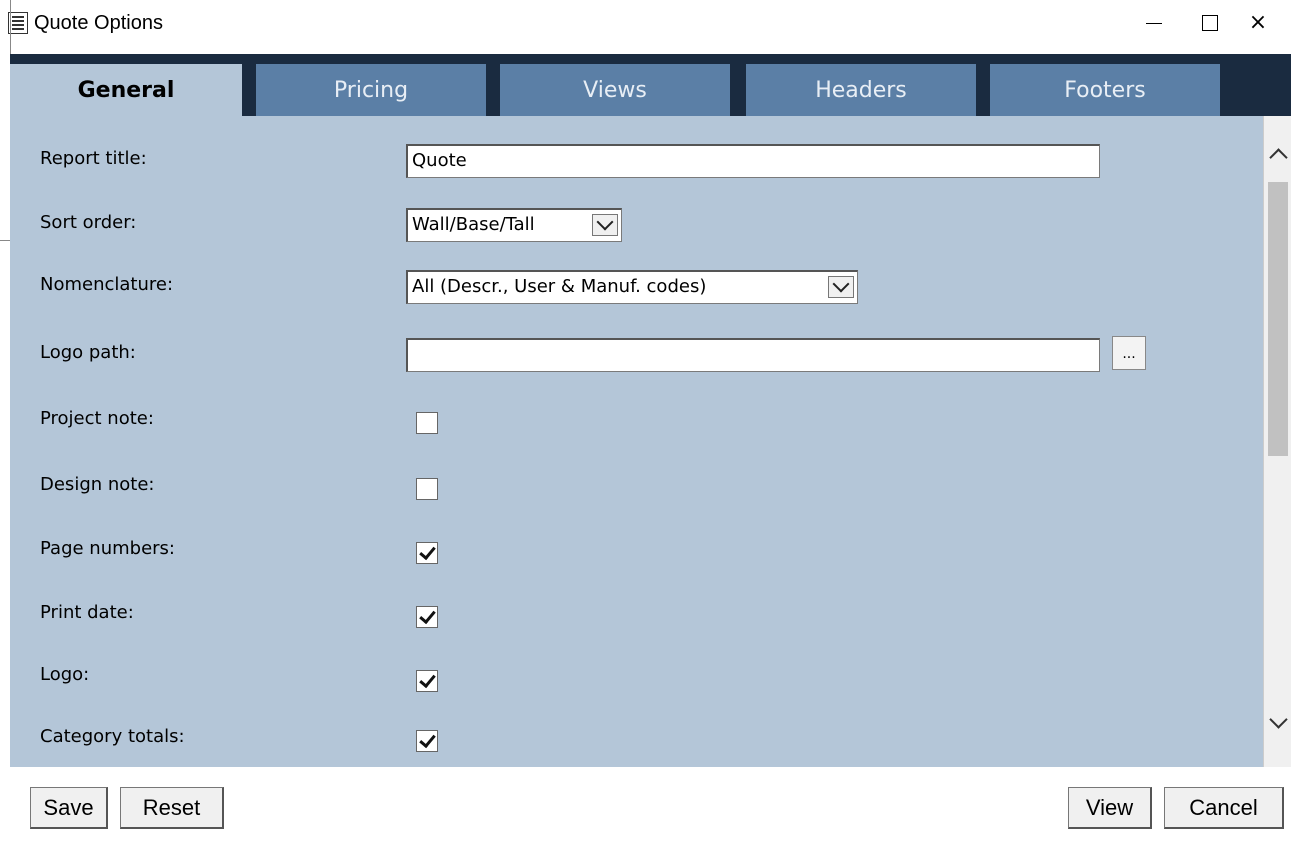 This screenshot has height=848, width=1291. Describe the element at coordinates (1210, 23) in the screenshot. I see `maximize-icon` at that location.